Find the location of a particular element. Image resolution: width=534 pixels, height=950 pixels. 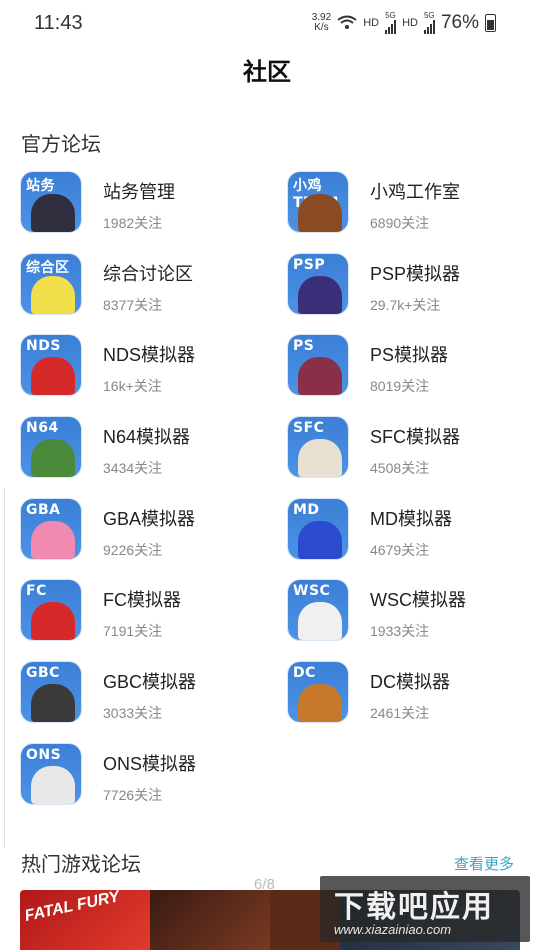

forum-icon: GBA is located at coordinates (51, 528).